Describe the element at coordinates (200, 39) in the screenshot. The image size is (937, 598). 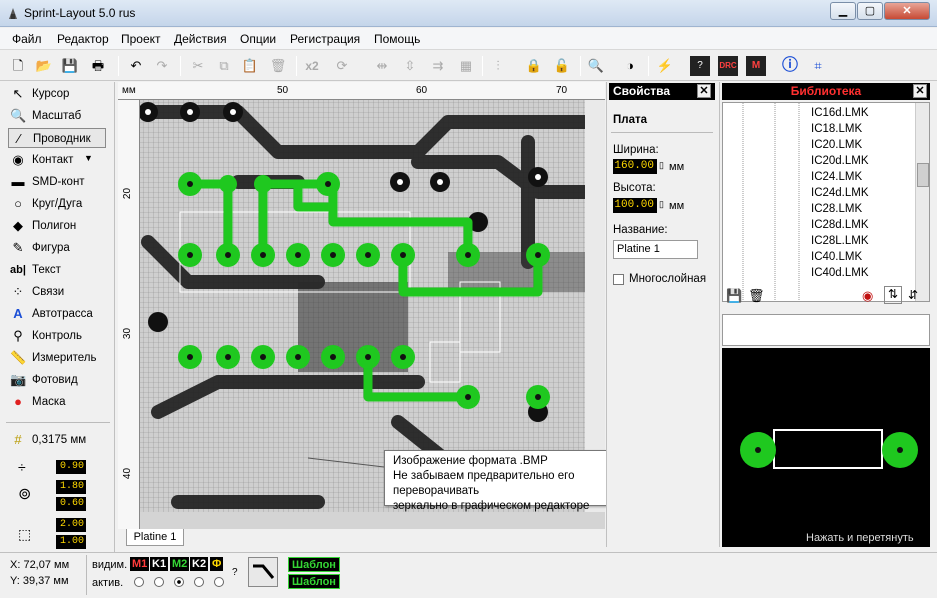
I see `menu-actions: Действия` at that location.